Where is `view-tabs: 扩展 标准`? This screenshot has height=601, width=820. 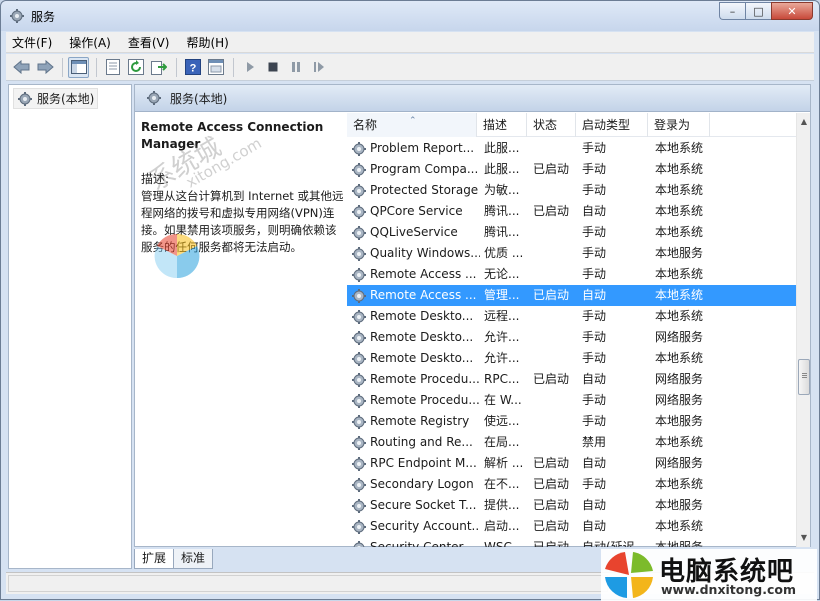 view-tabs: 扩展 标准 is located at coordinates (174, 559).